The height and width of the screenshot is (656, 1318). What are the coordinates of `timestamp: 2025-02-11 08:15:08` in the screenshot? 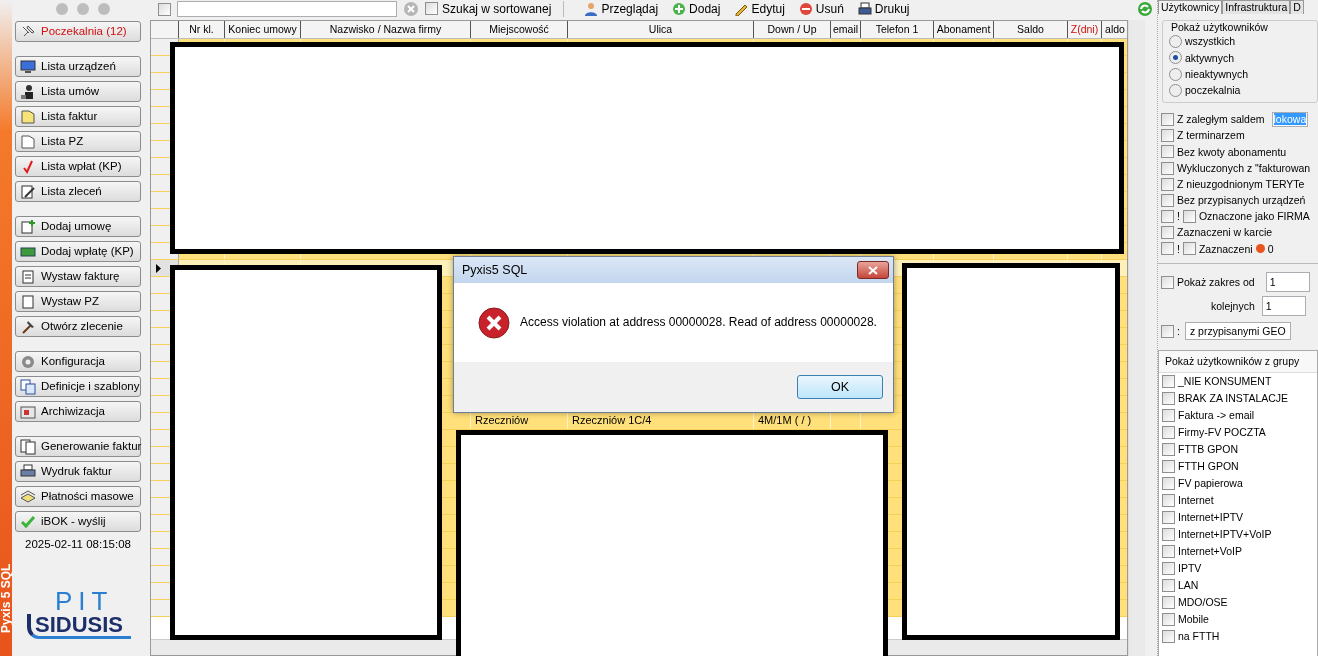 It's located at (78, 545).